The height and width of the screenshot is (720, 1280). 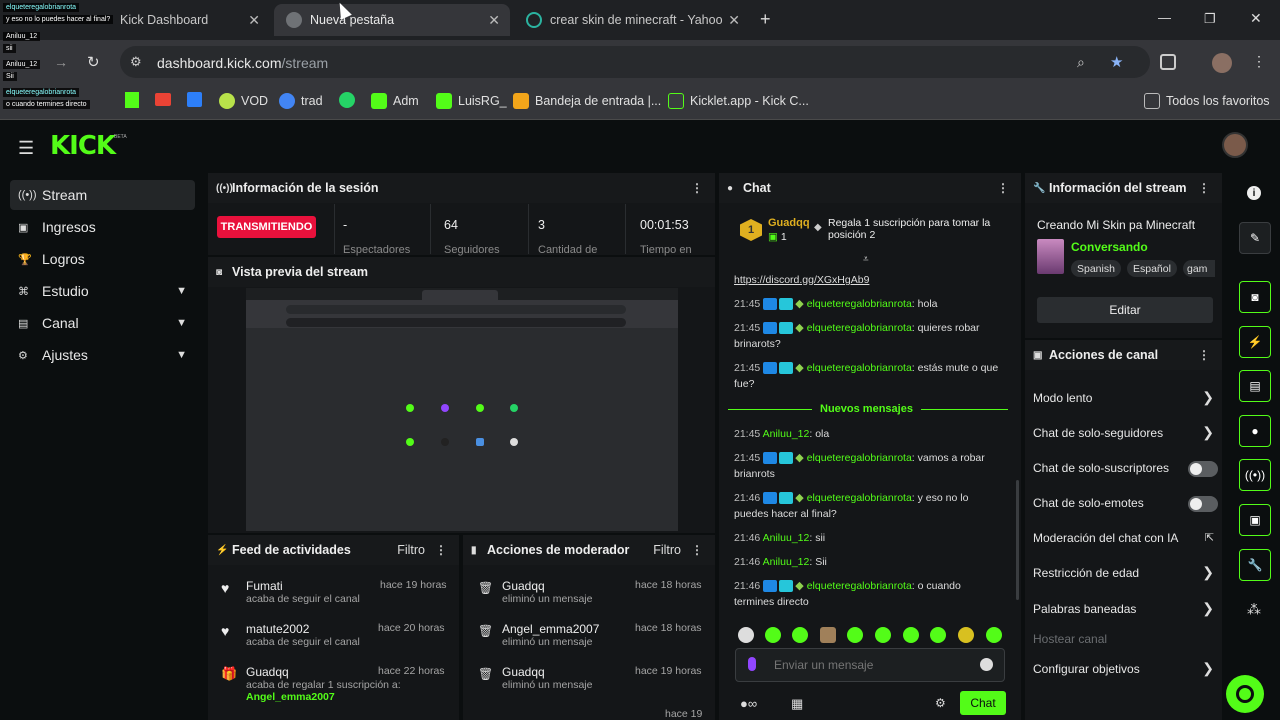 I want to click on info-icon: i, so click(x=1254, y=193).